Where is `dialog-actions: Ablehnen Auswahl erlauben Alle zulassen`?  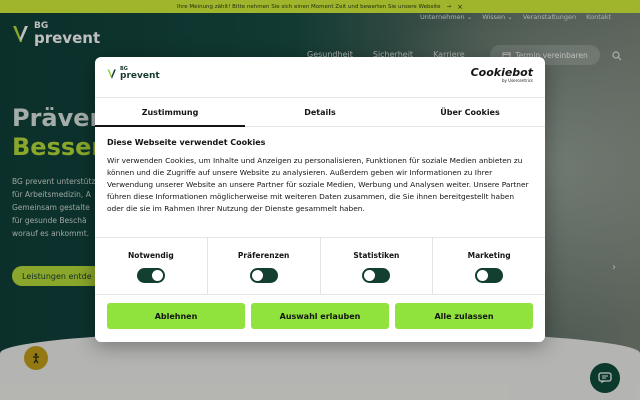 dialog-actions: Ablehnen Auswahl erlauben Alle zulassen is located at coordinates (320, 316).